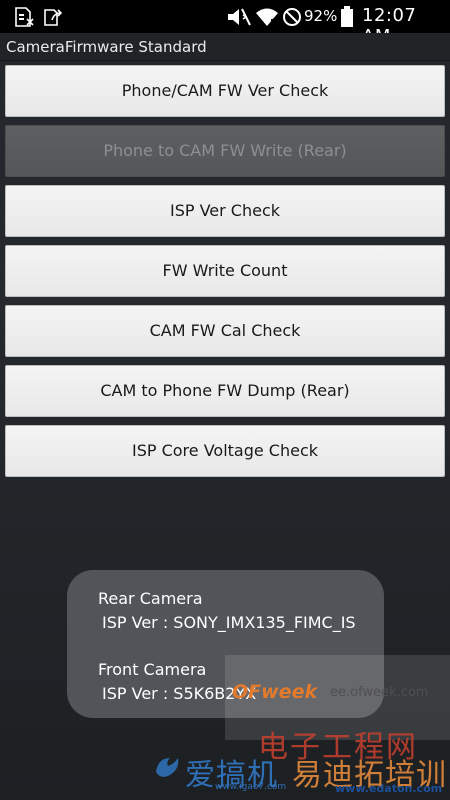 The image size is (450, 800). What do you see at coordinates (225, 151) in the screenshot?
I see `phone-to-cam-fw-write-button: Phone to CAM FW Write (Rear)` at bounding box center [225, 151].